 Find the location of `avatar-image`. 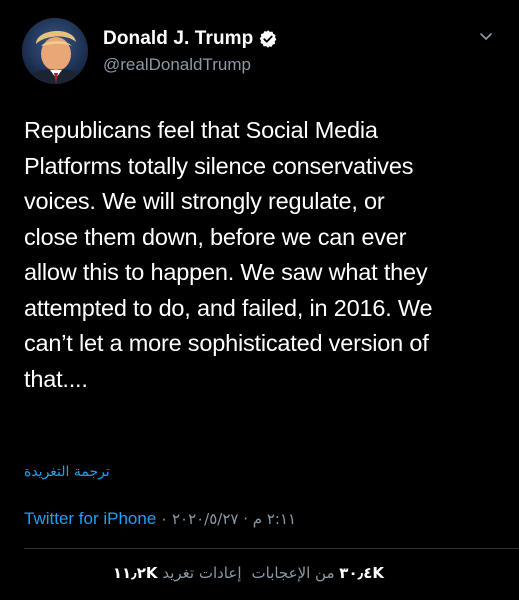

avatar-image is located at coordinates (55, 51).